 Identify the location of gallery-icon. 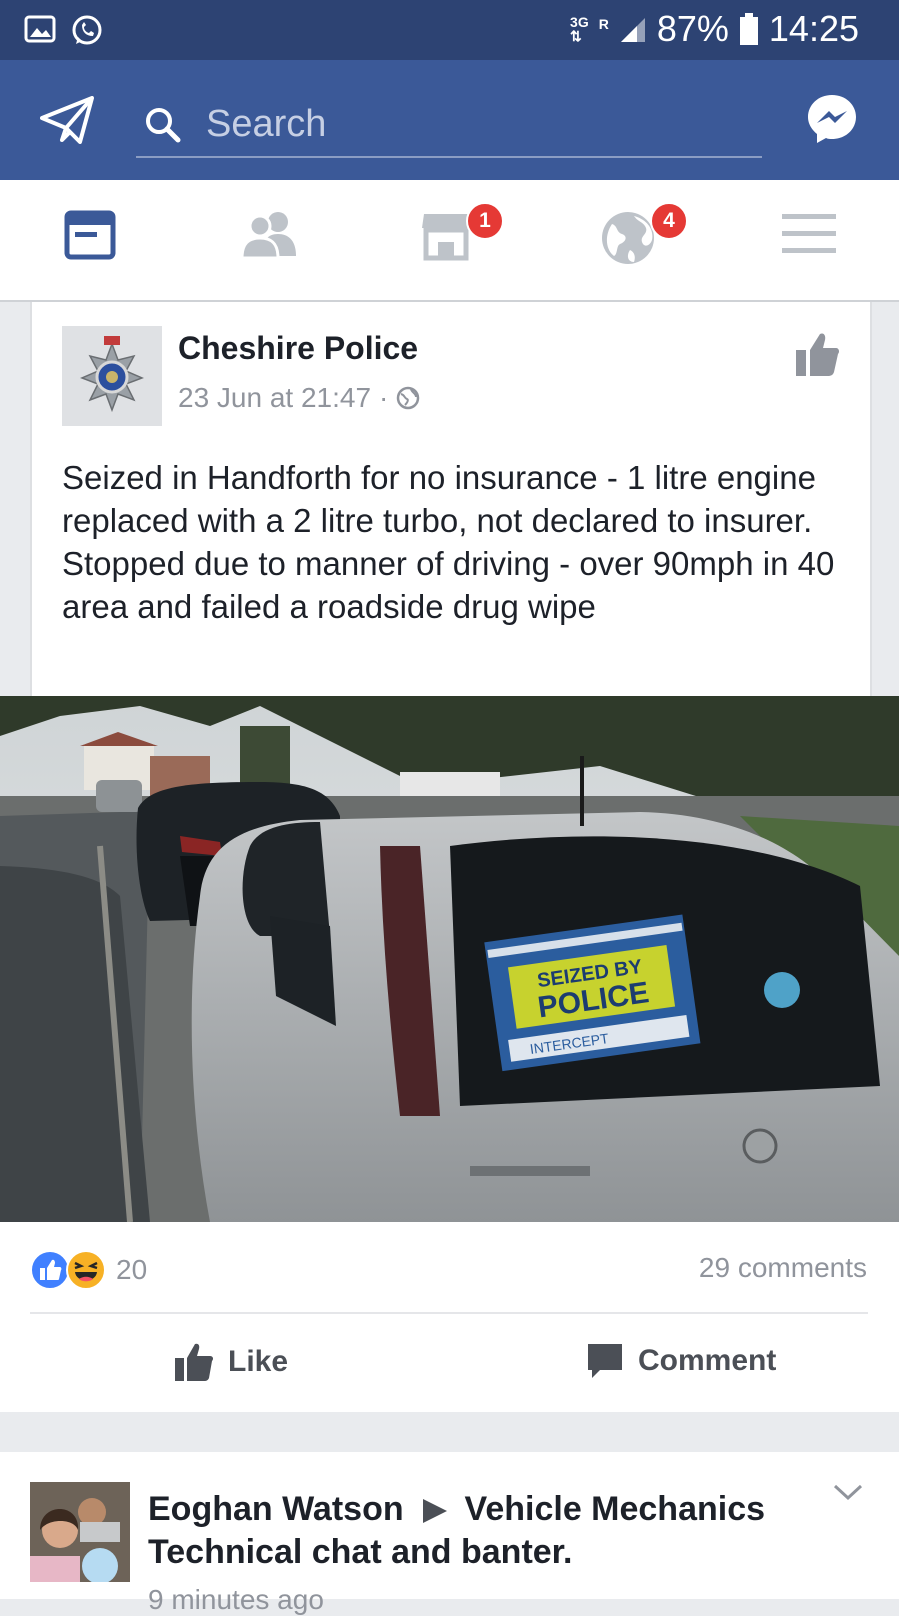
(40, 29).